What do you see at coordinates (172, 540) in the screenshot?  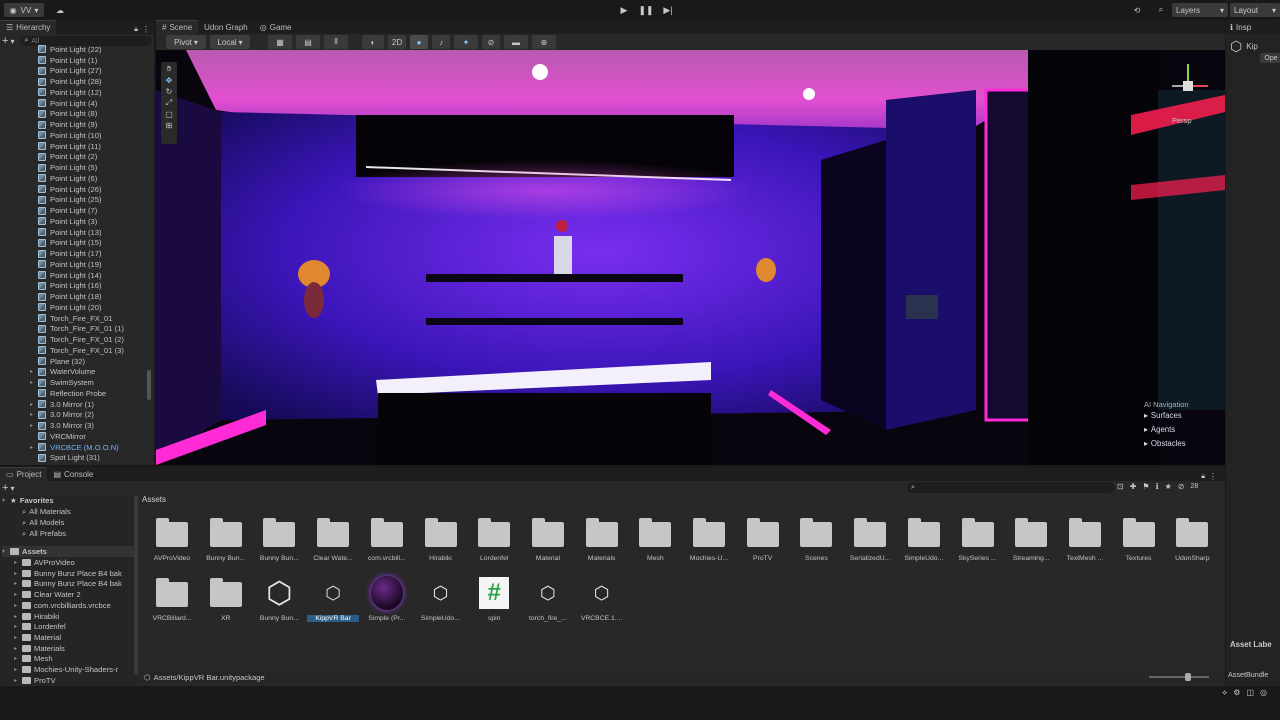 I see `asset-folder: AVProVideo` at bounding box center [172, 540].